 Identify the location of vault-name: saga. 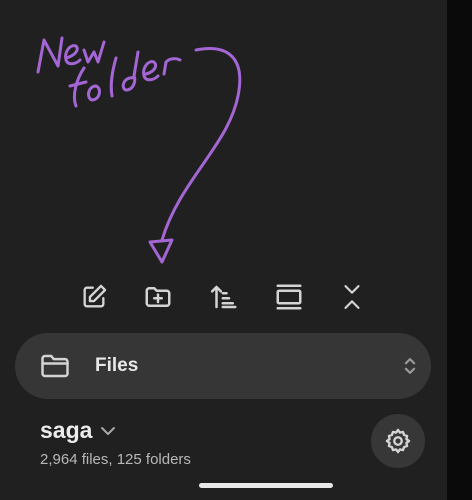
(66, 430).